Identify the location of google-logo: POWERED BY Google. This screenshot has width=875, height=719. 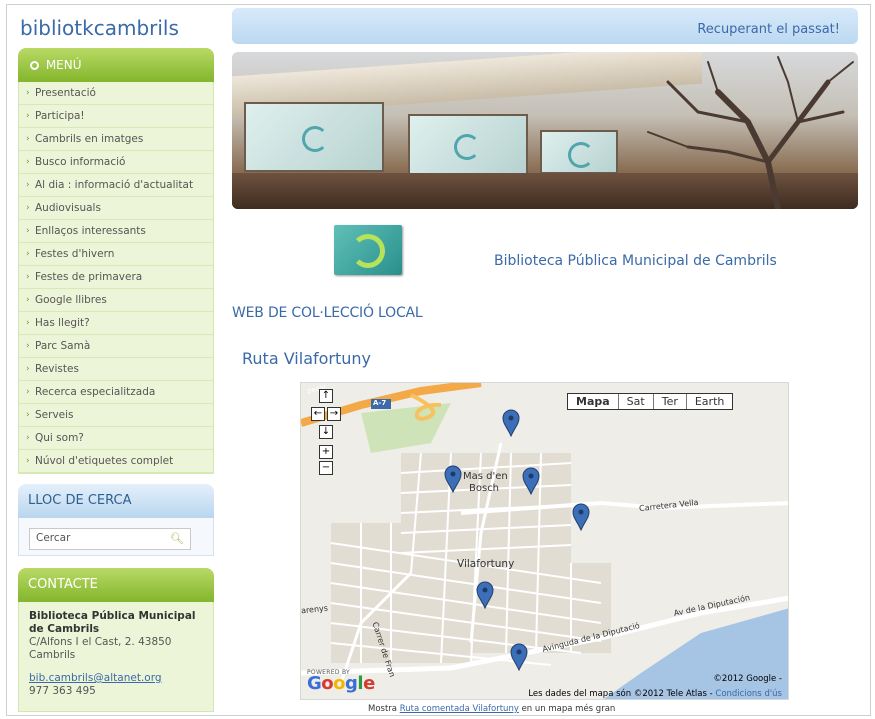
(341, 681).